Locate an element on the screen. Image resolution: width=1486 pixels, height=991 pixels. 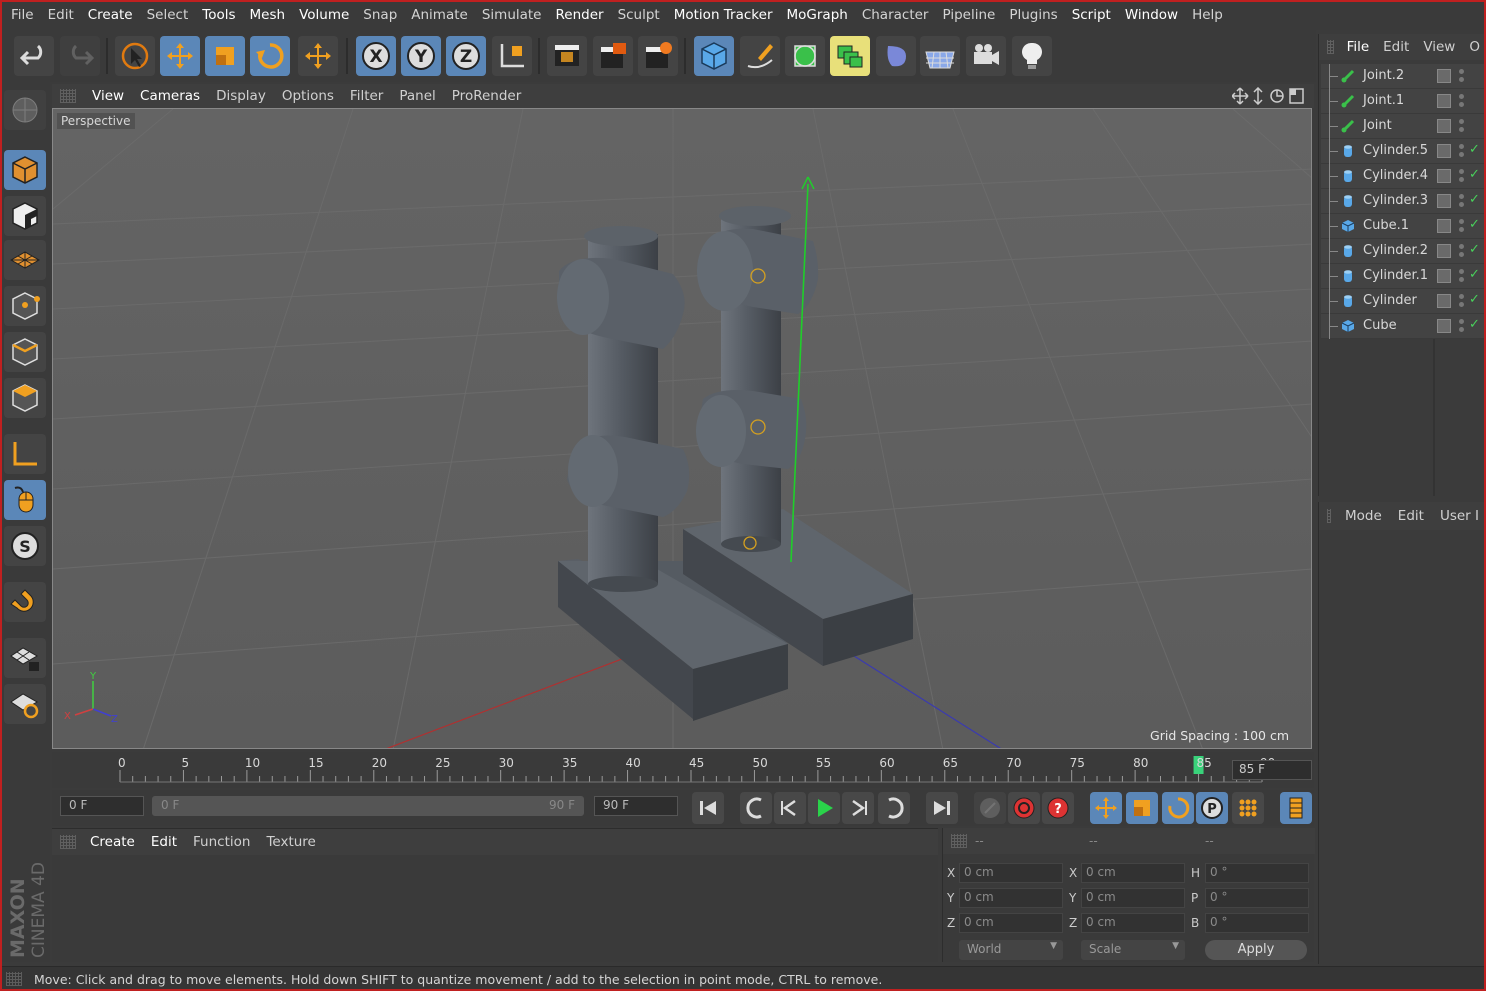
key-rotation-icon is located at coordinates (1178, 808).